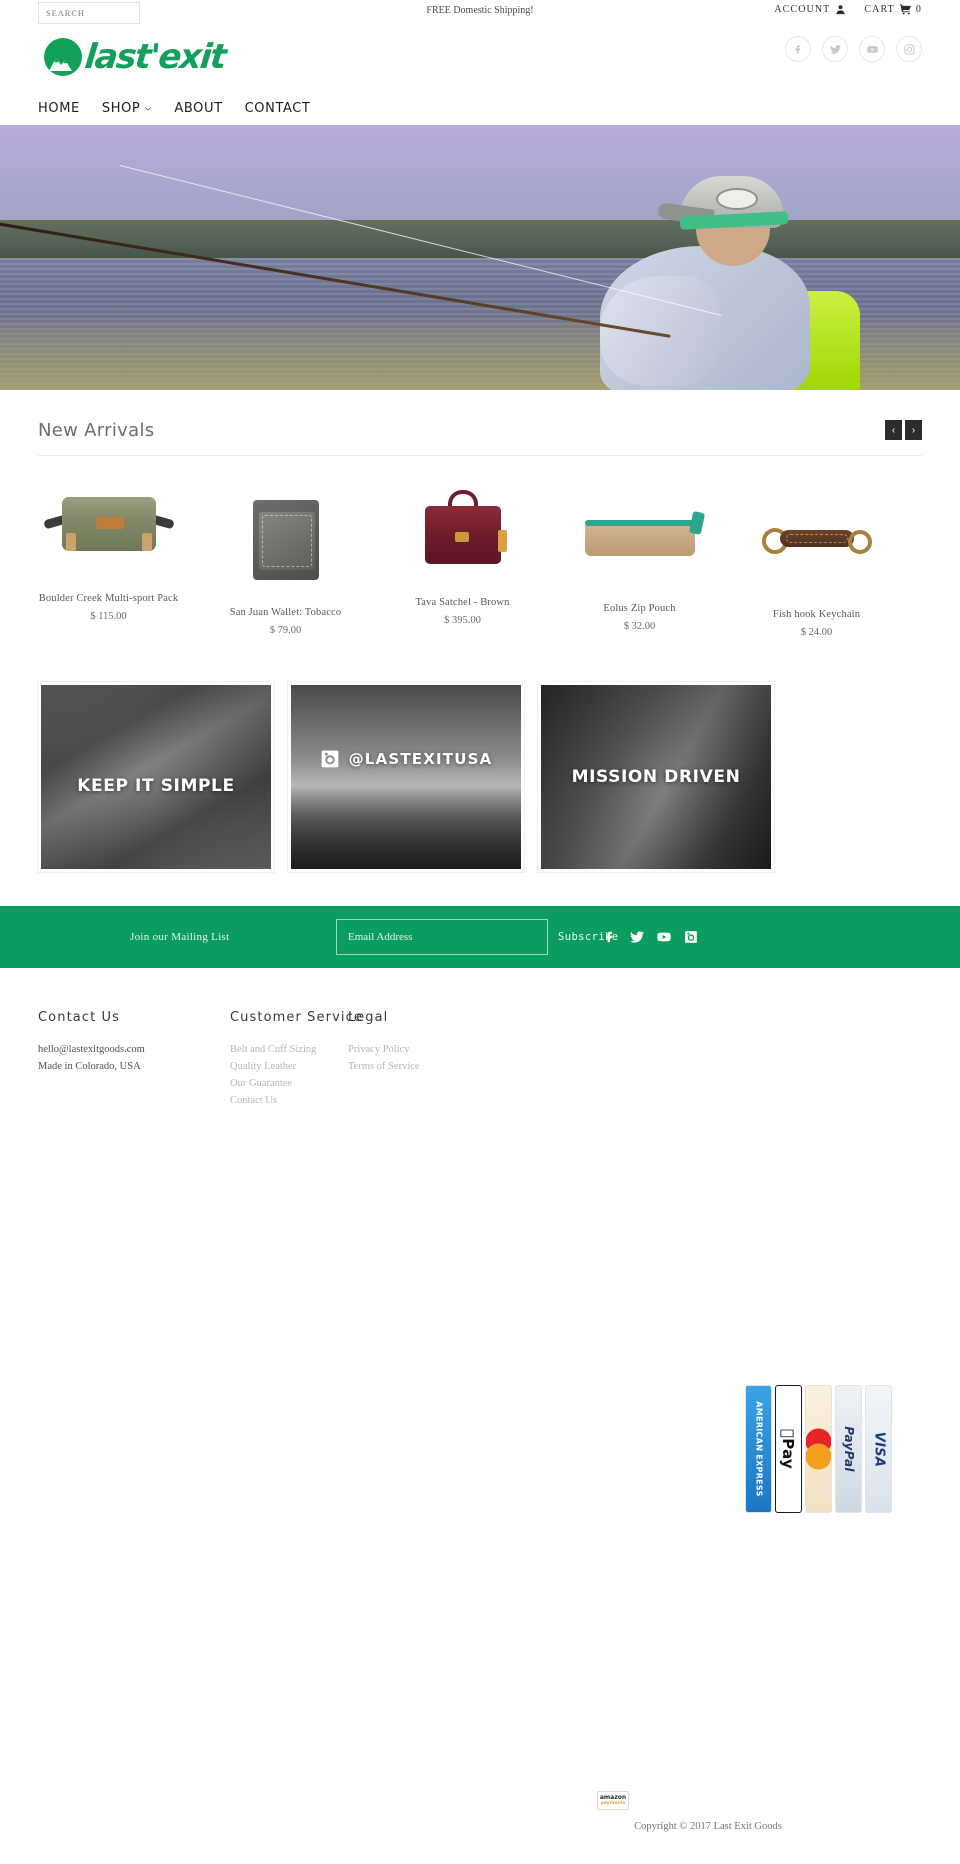 The width and height of the screenshot is (960, 1864). Describe the element at coordinates (96, 430) in the screenshot. I see `page-title: New Arrivals` at that location.